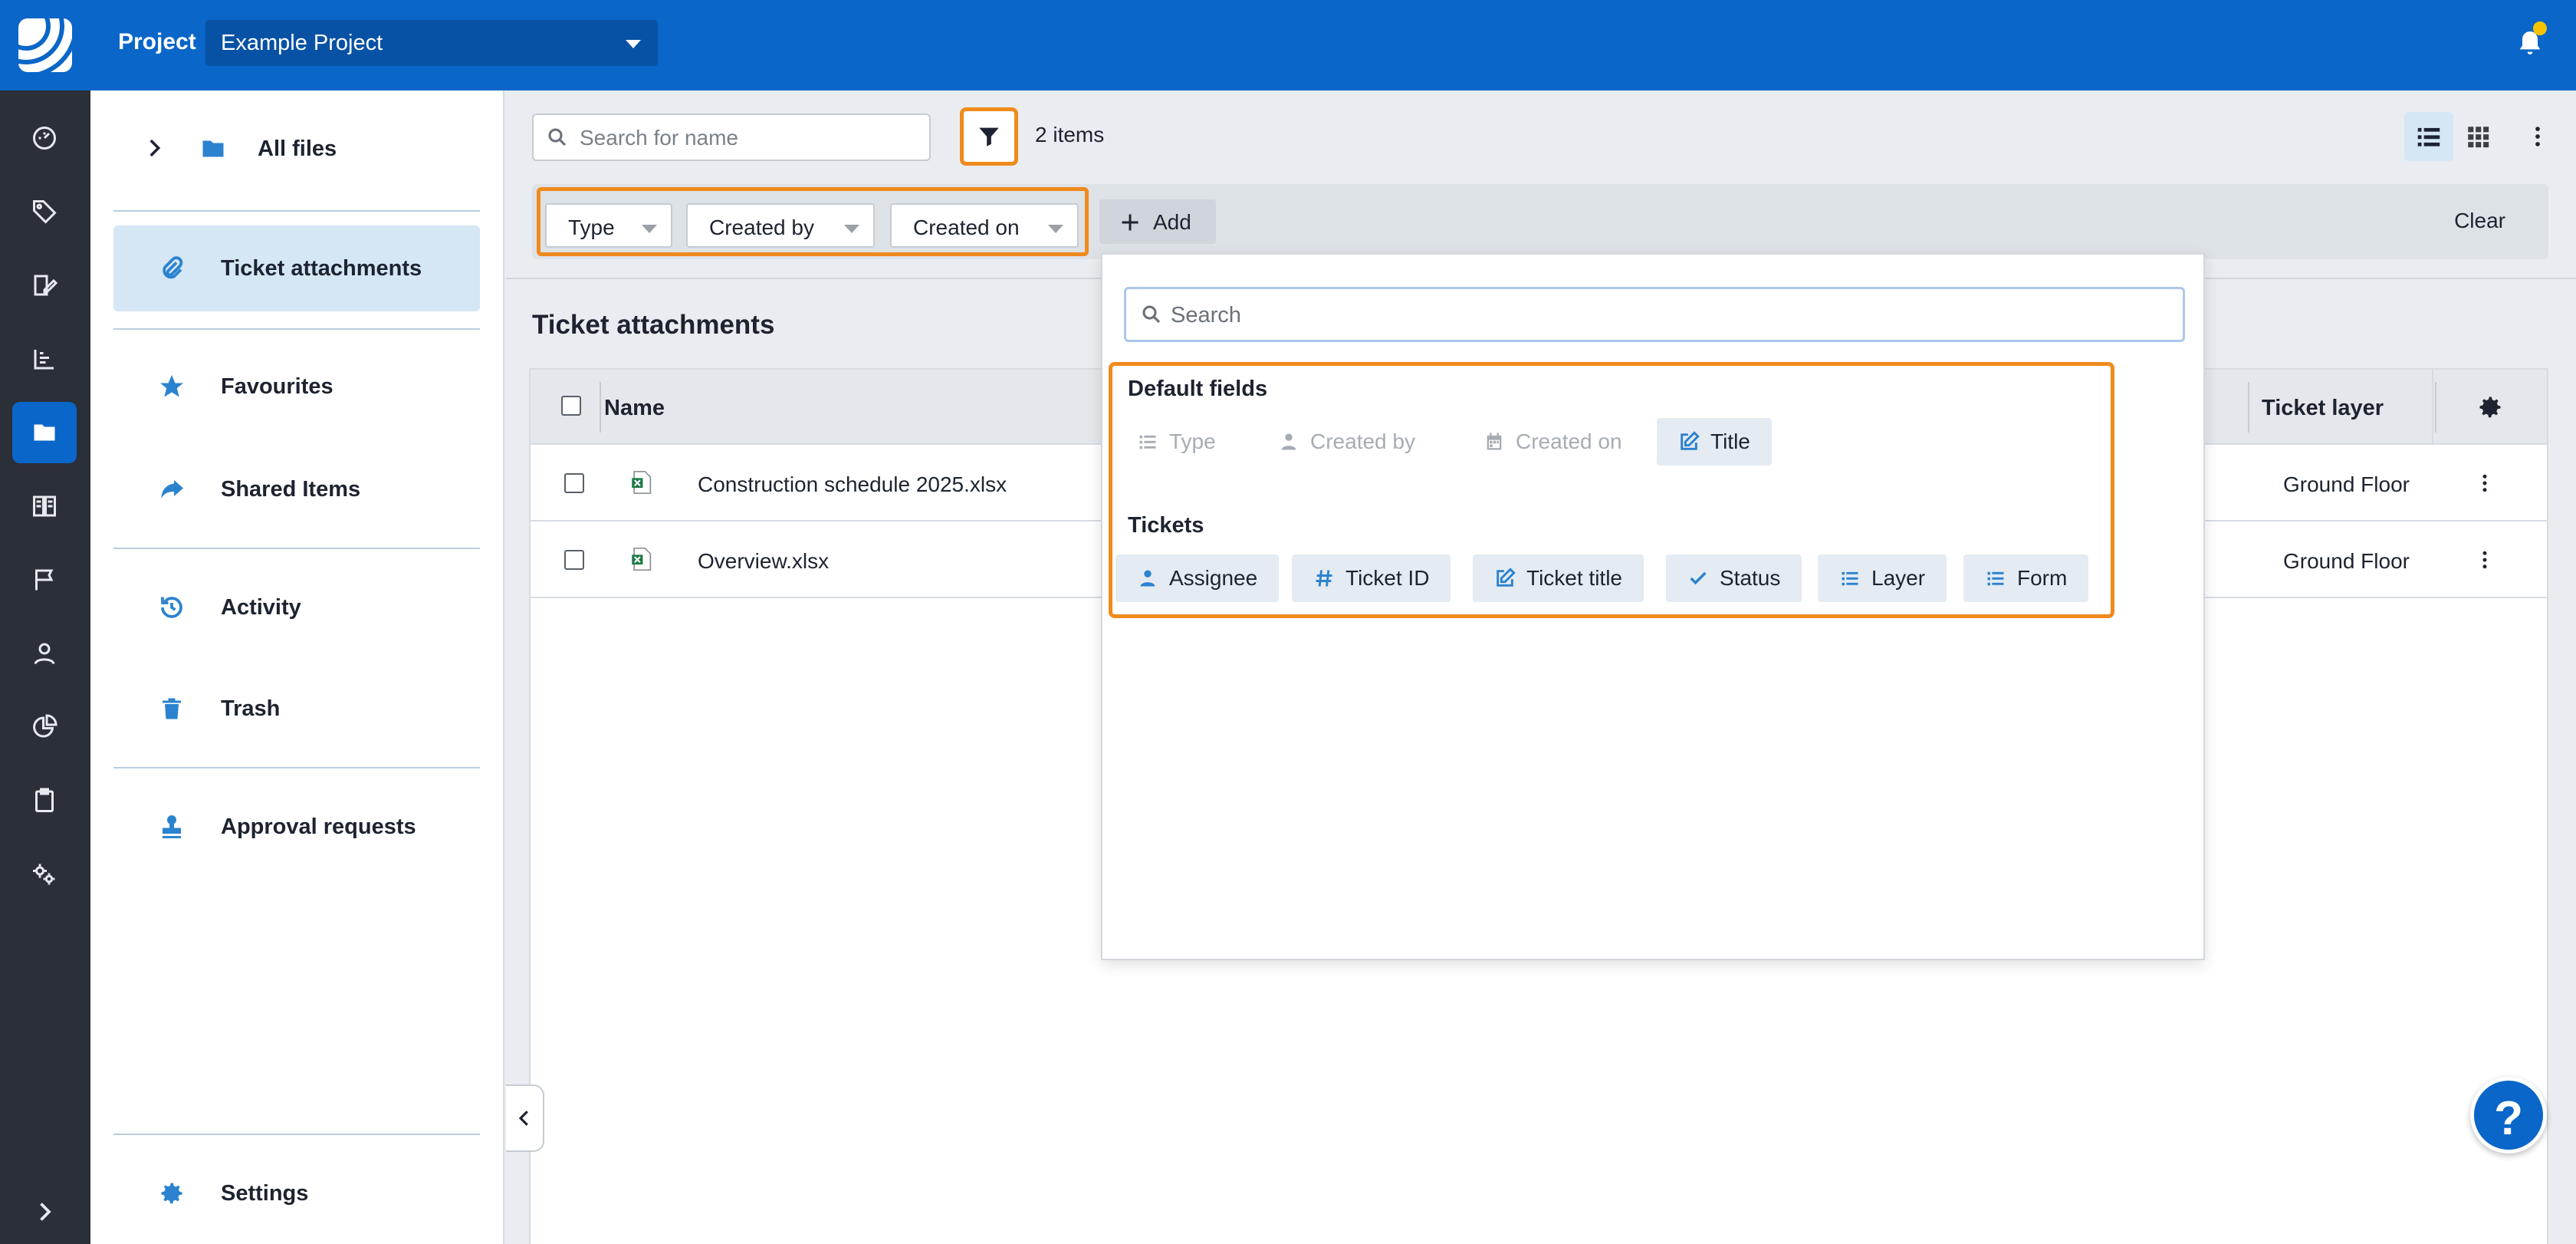 The image size is (2576, 1244). I want to click on sidebar-item-label: Favourites, so click(277, 386).